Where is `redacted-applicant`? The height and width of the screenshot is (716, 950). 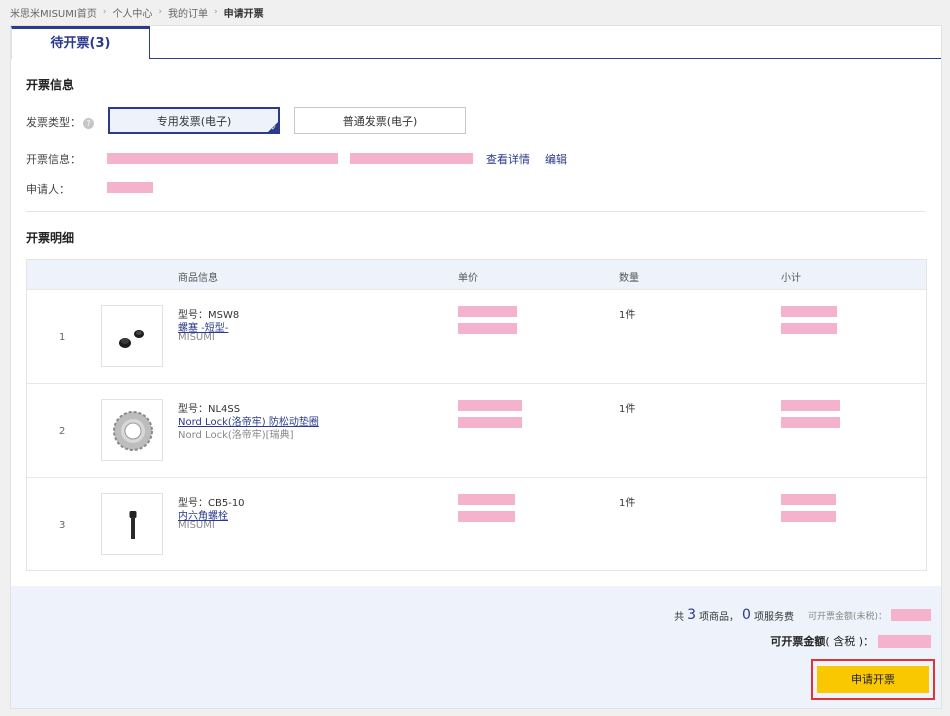 redacted-applicant is located at coordinates (130, 187).